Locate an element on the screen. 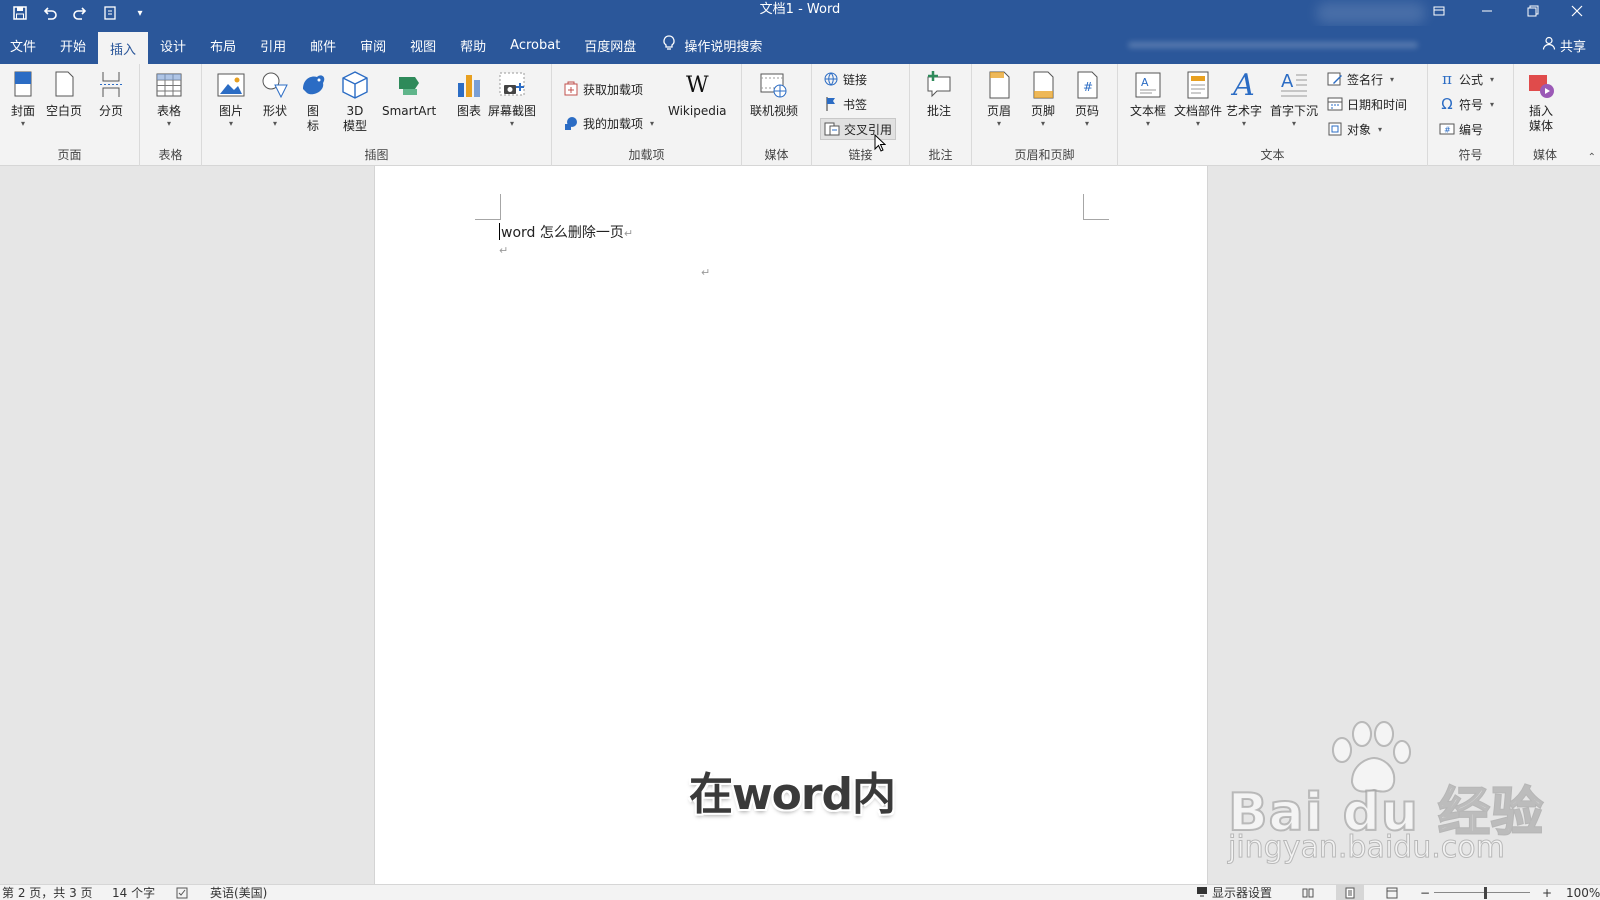  screenshot-button: 屏幕截图 ▾ is located at coordinates (512, 98).